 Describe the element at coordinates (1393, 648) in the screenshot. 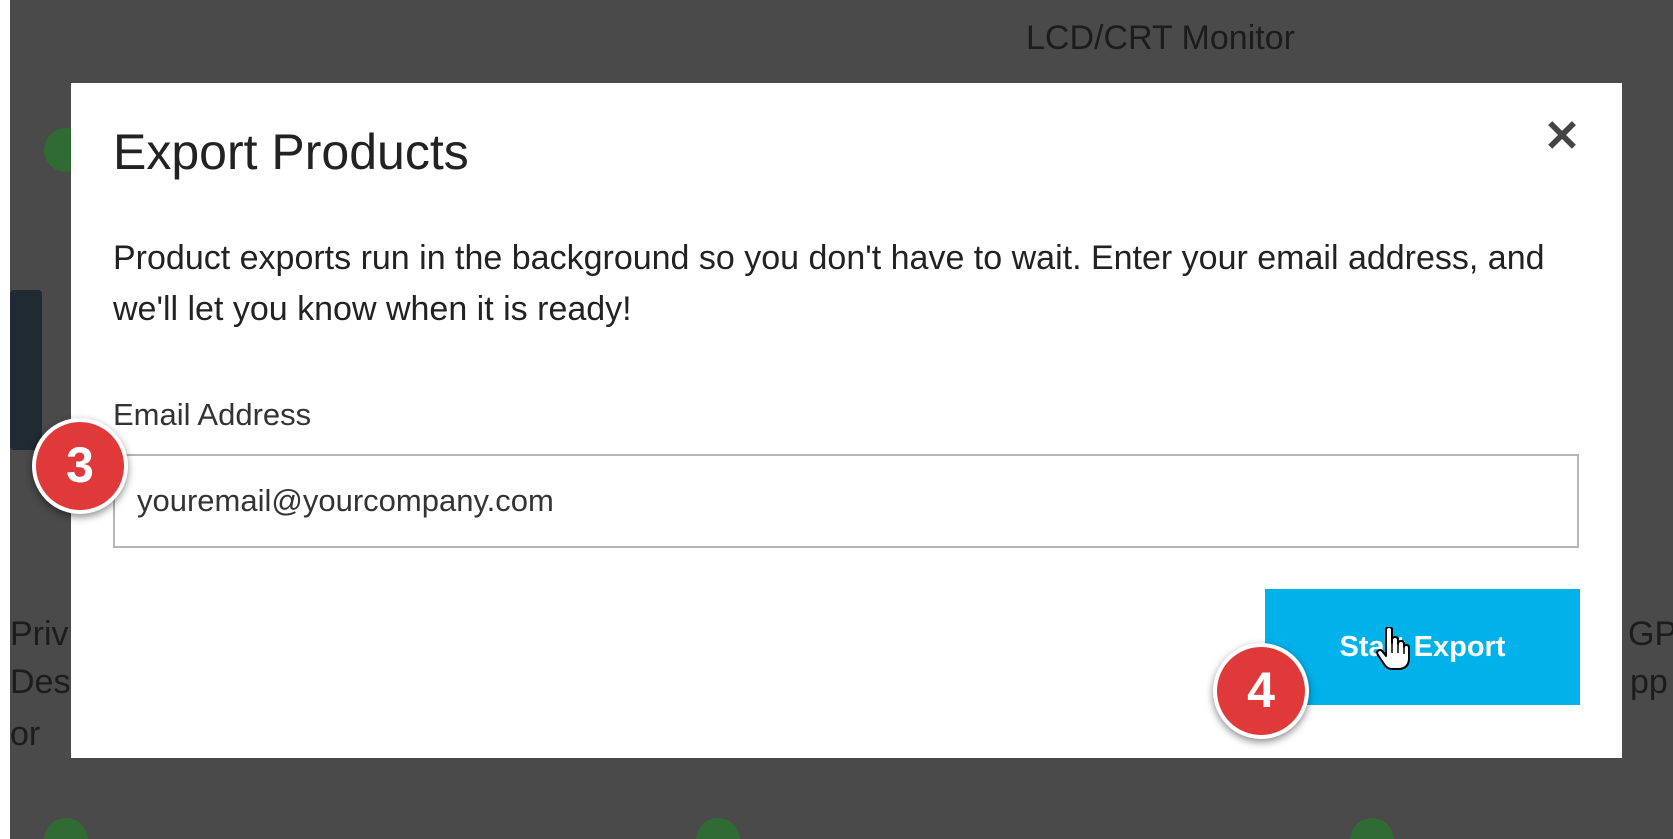

I see `hand-pointer-icon` at that location.